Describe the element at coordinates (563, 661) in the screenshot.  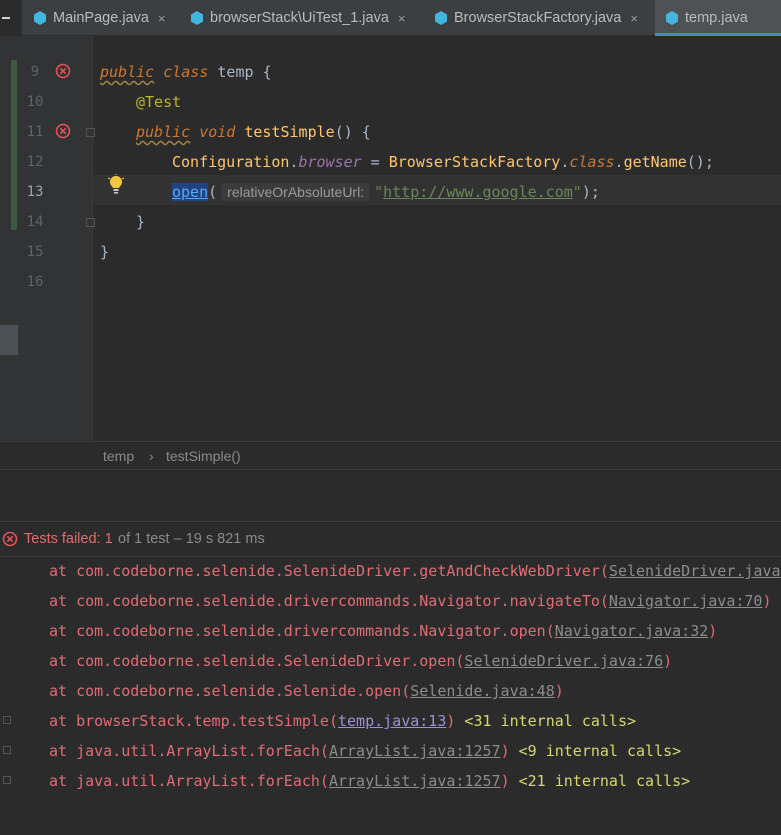
I see `source-link: SelenideDriver.java:76` at that location.